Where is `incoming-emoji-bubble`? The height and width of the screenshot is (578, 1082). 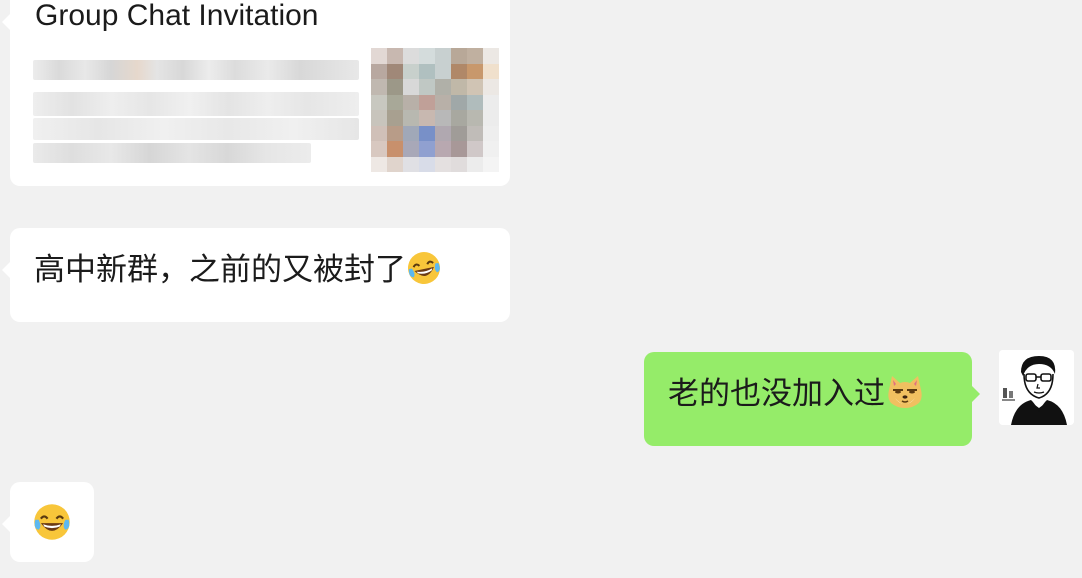
incoming-emoji-bubble is located at coordinates (48, 522).